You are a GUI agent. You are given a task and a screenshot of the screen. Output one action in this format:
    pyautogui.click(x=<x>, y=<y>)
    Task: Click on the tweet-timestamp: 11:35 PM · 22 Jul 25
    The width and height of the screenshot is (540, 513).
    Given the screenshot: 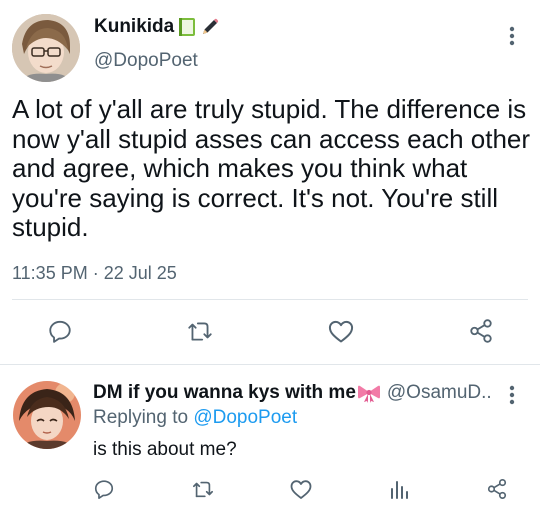 What is the action you would take?
    pyautogui.click(x=94, y=273)
    